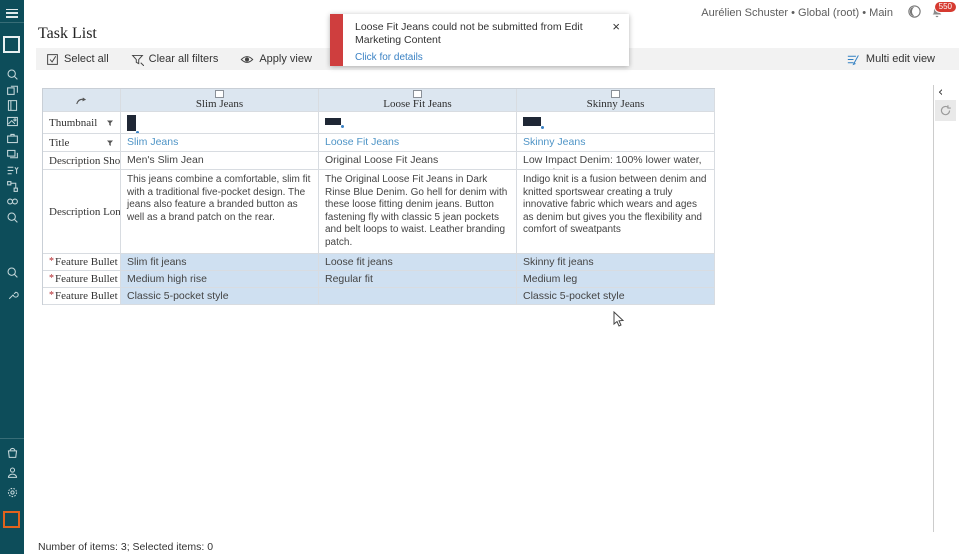 This screenshot has height=554, width=959. Describe the element at coordinates (82, 161) in the screenshot. I see `row-label-description-short: Description Short` at that location.